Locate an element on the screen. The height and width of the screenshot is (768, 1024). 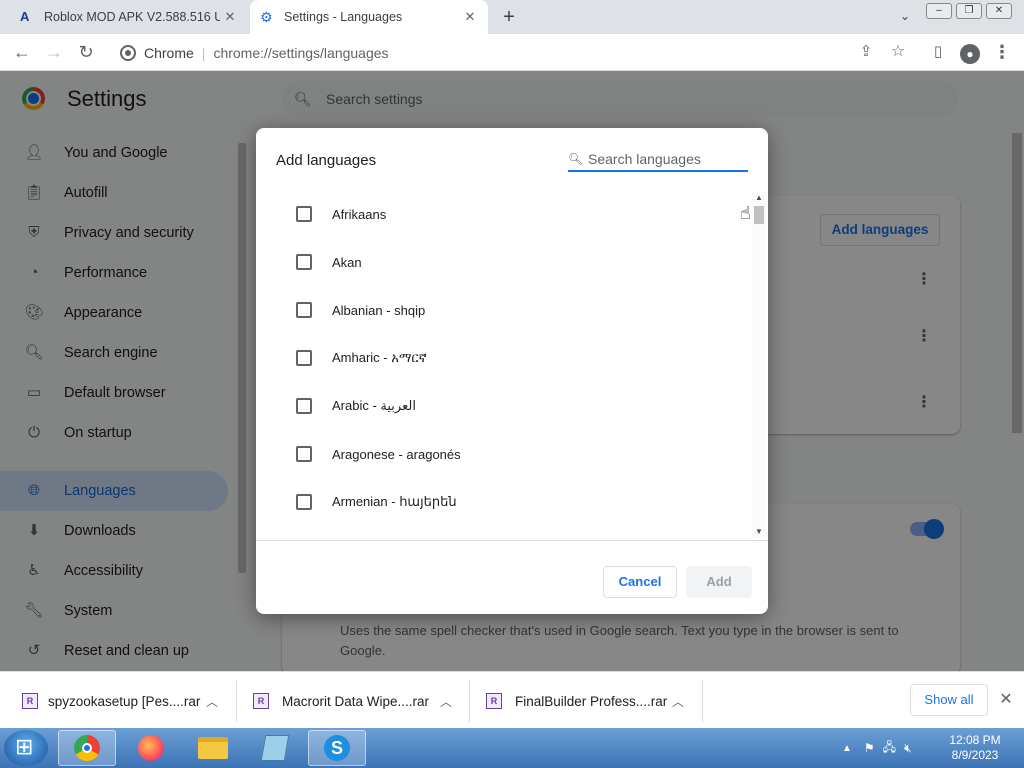
download-item: R FinalBuilder Profess....rar ︿ is located at coordinates (586, 701).